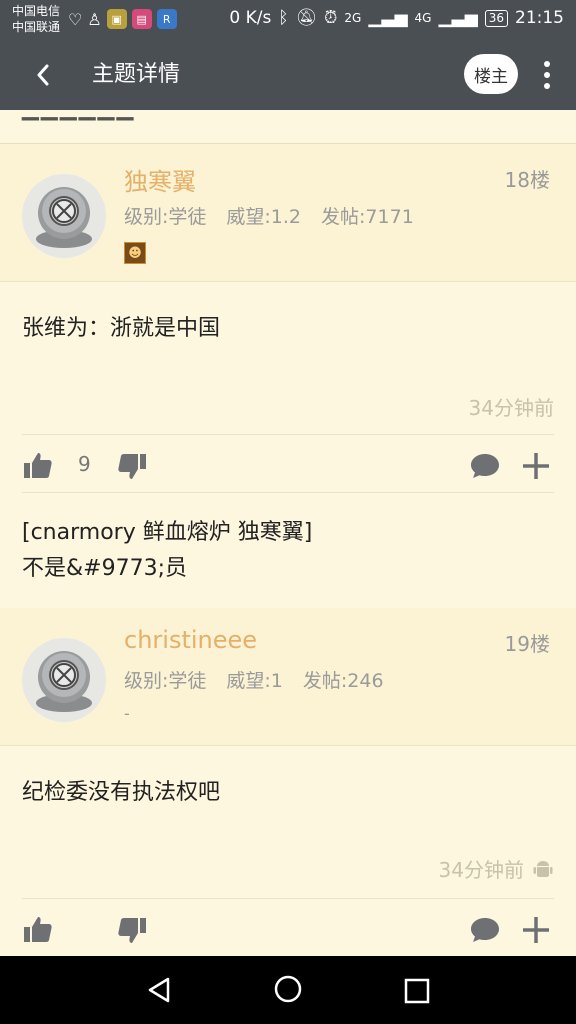 The width and height of the screenshot is (576, 1024). Describe the element at coordinates (539, 18) in the screenshot. I see `clock: 21:15` at that location.